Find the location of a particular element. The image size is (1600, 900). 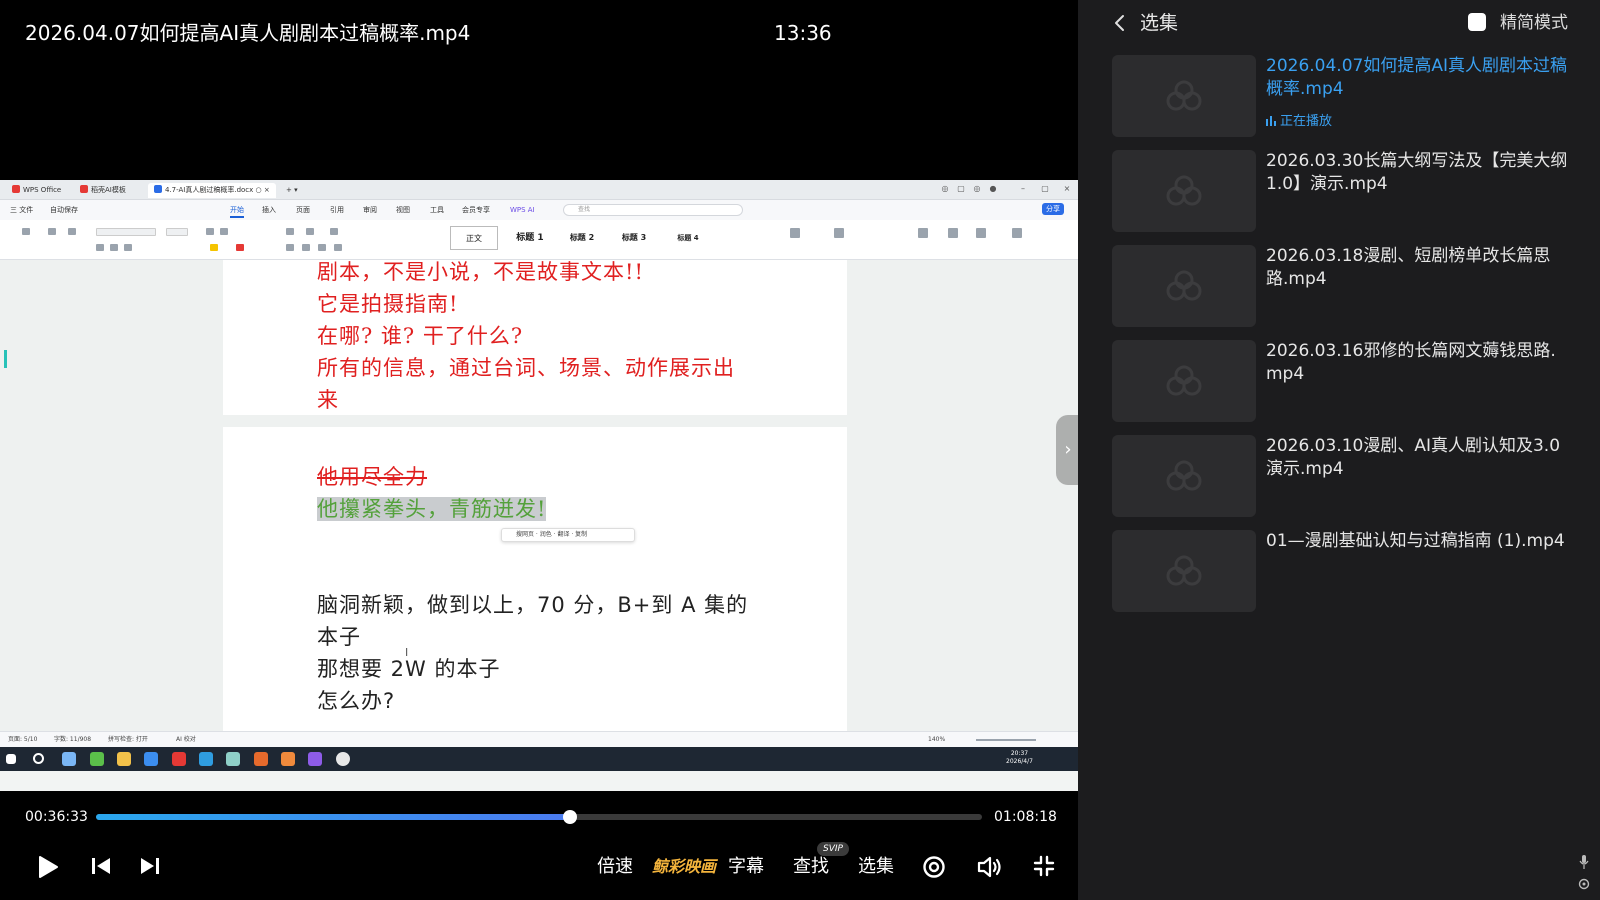

episode-item: 01—漫剧基础认知与过稿指南 (1).mp4 is located at coordinates (1338, 571).